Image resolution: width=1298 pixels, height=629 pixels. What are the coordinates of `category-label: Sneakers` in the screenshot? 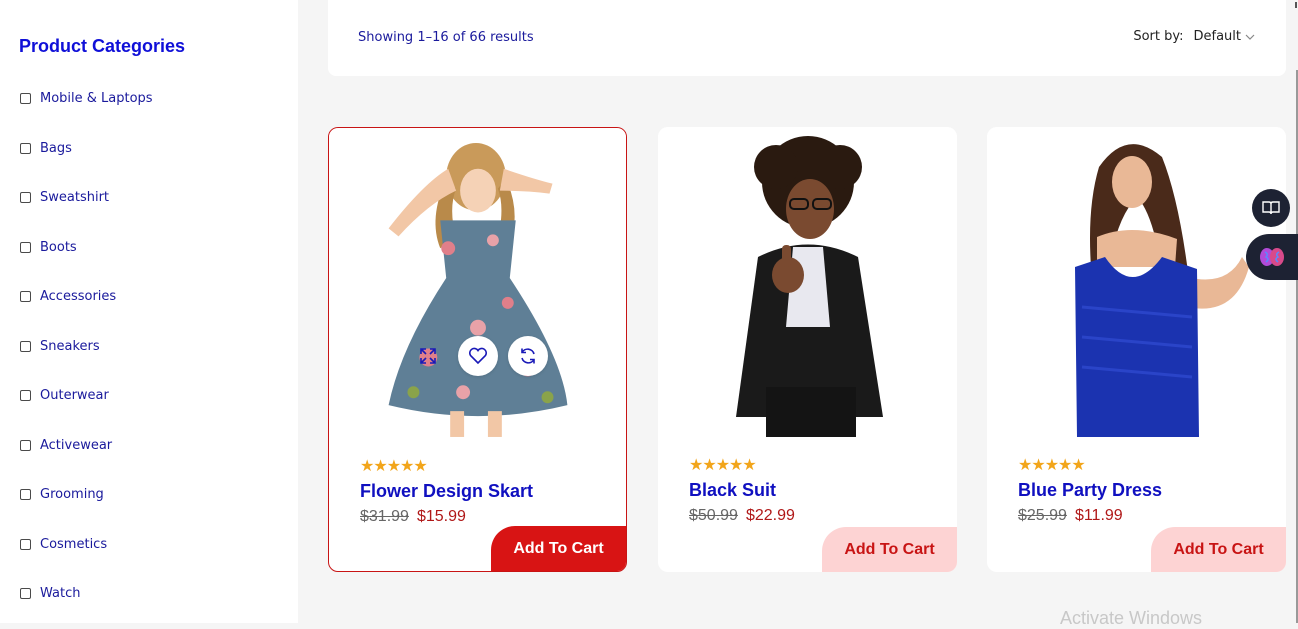 It's located at (70, 346).